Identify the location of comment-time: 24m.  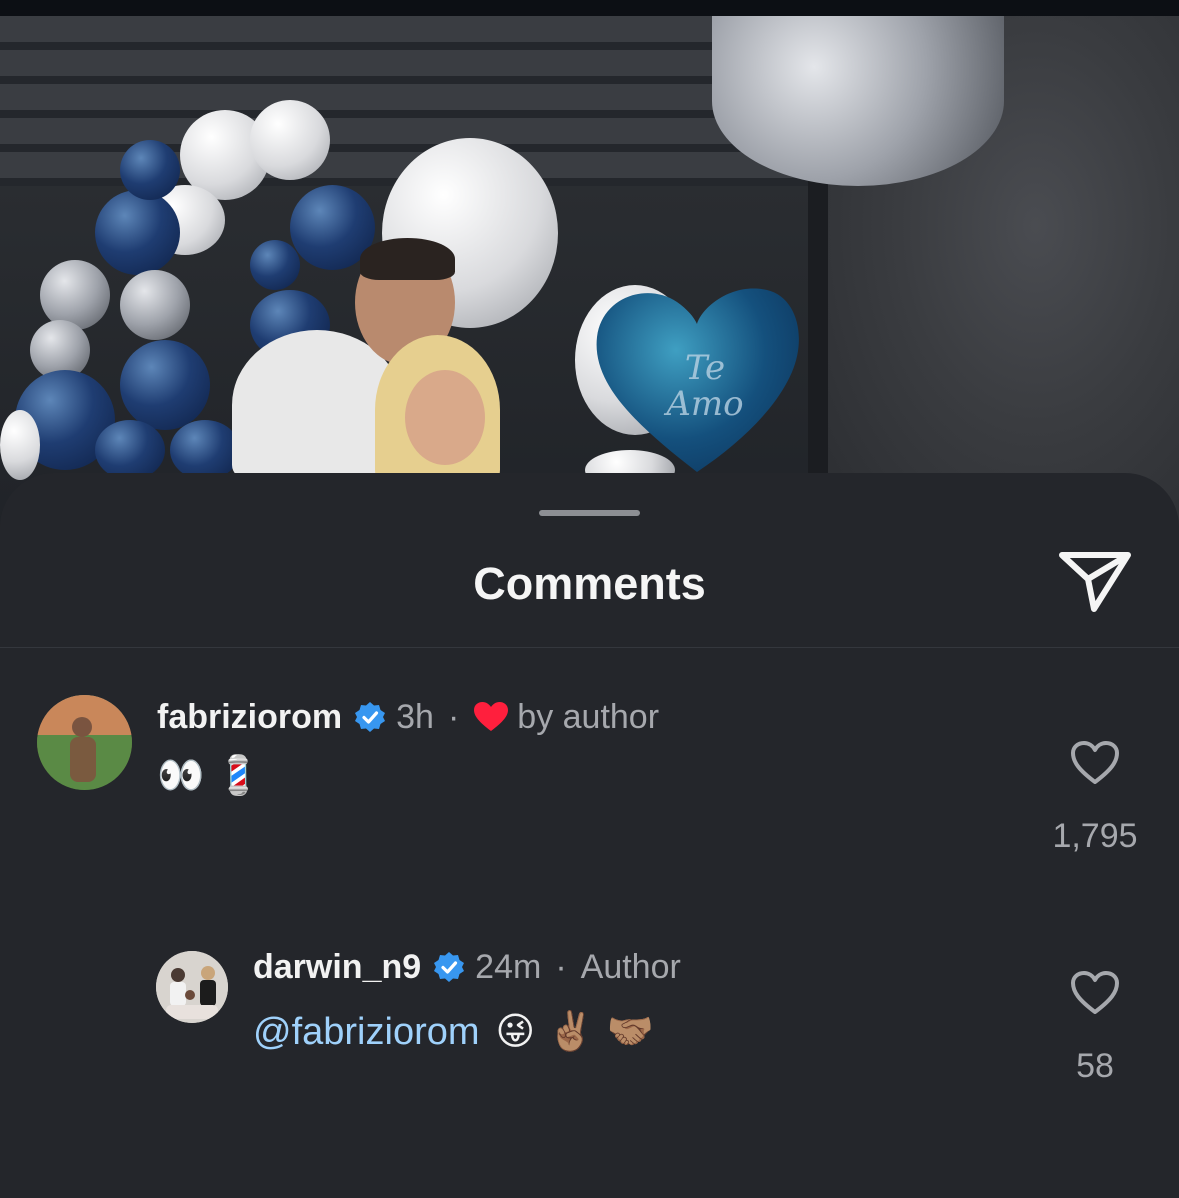
(508, 967).